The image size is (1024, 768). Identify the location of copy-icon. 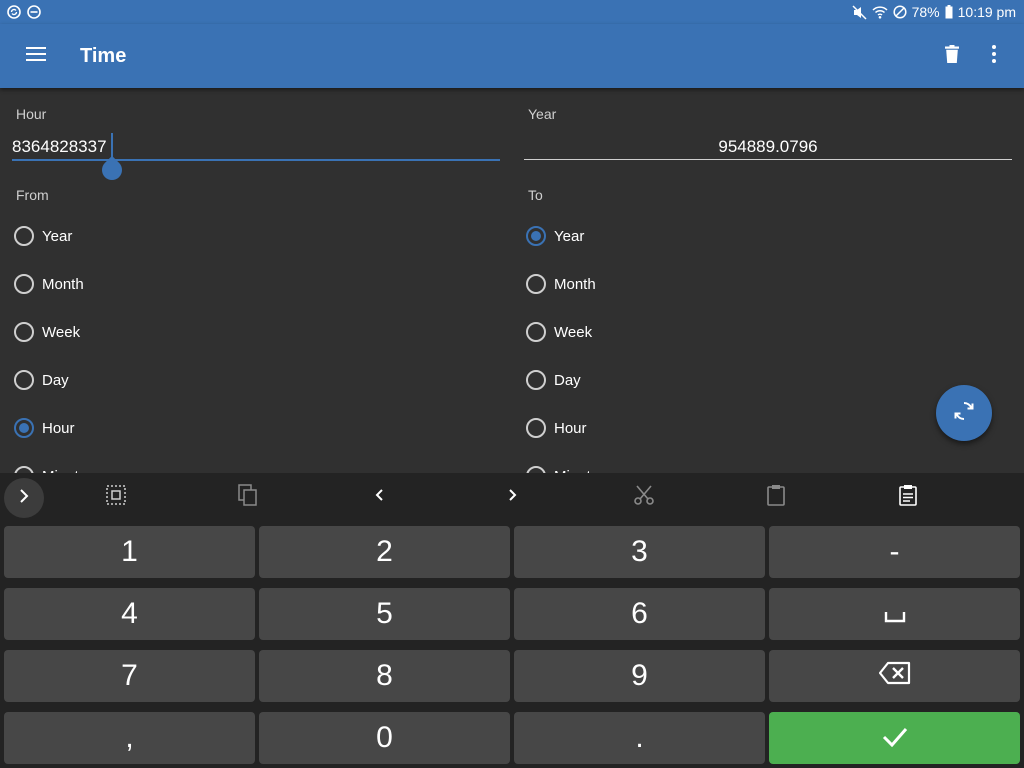
(248, 497).